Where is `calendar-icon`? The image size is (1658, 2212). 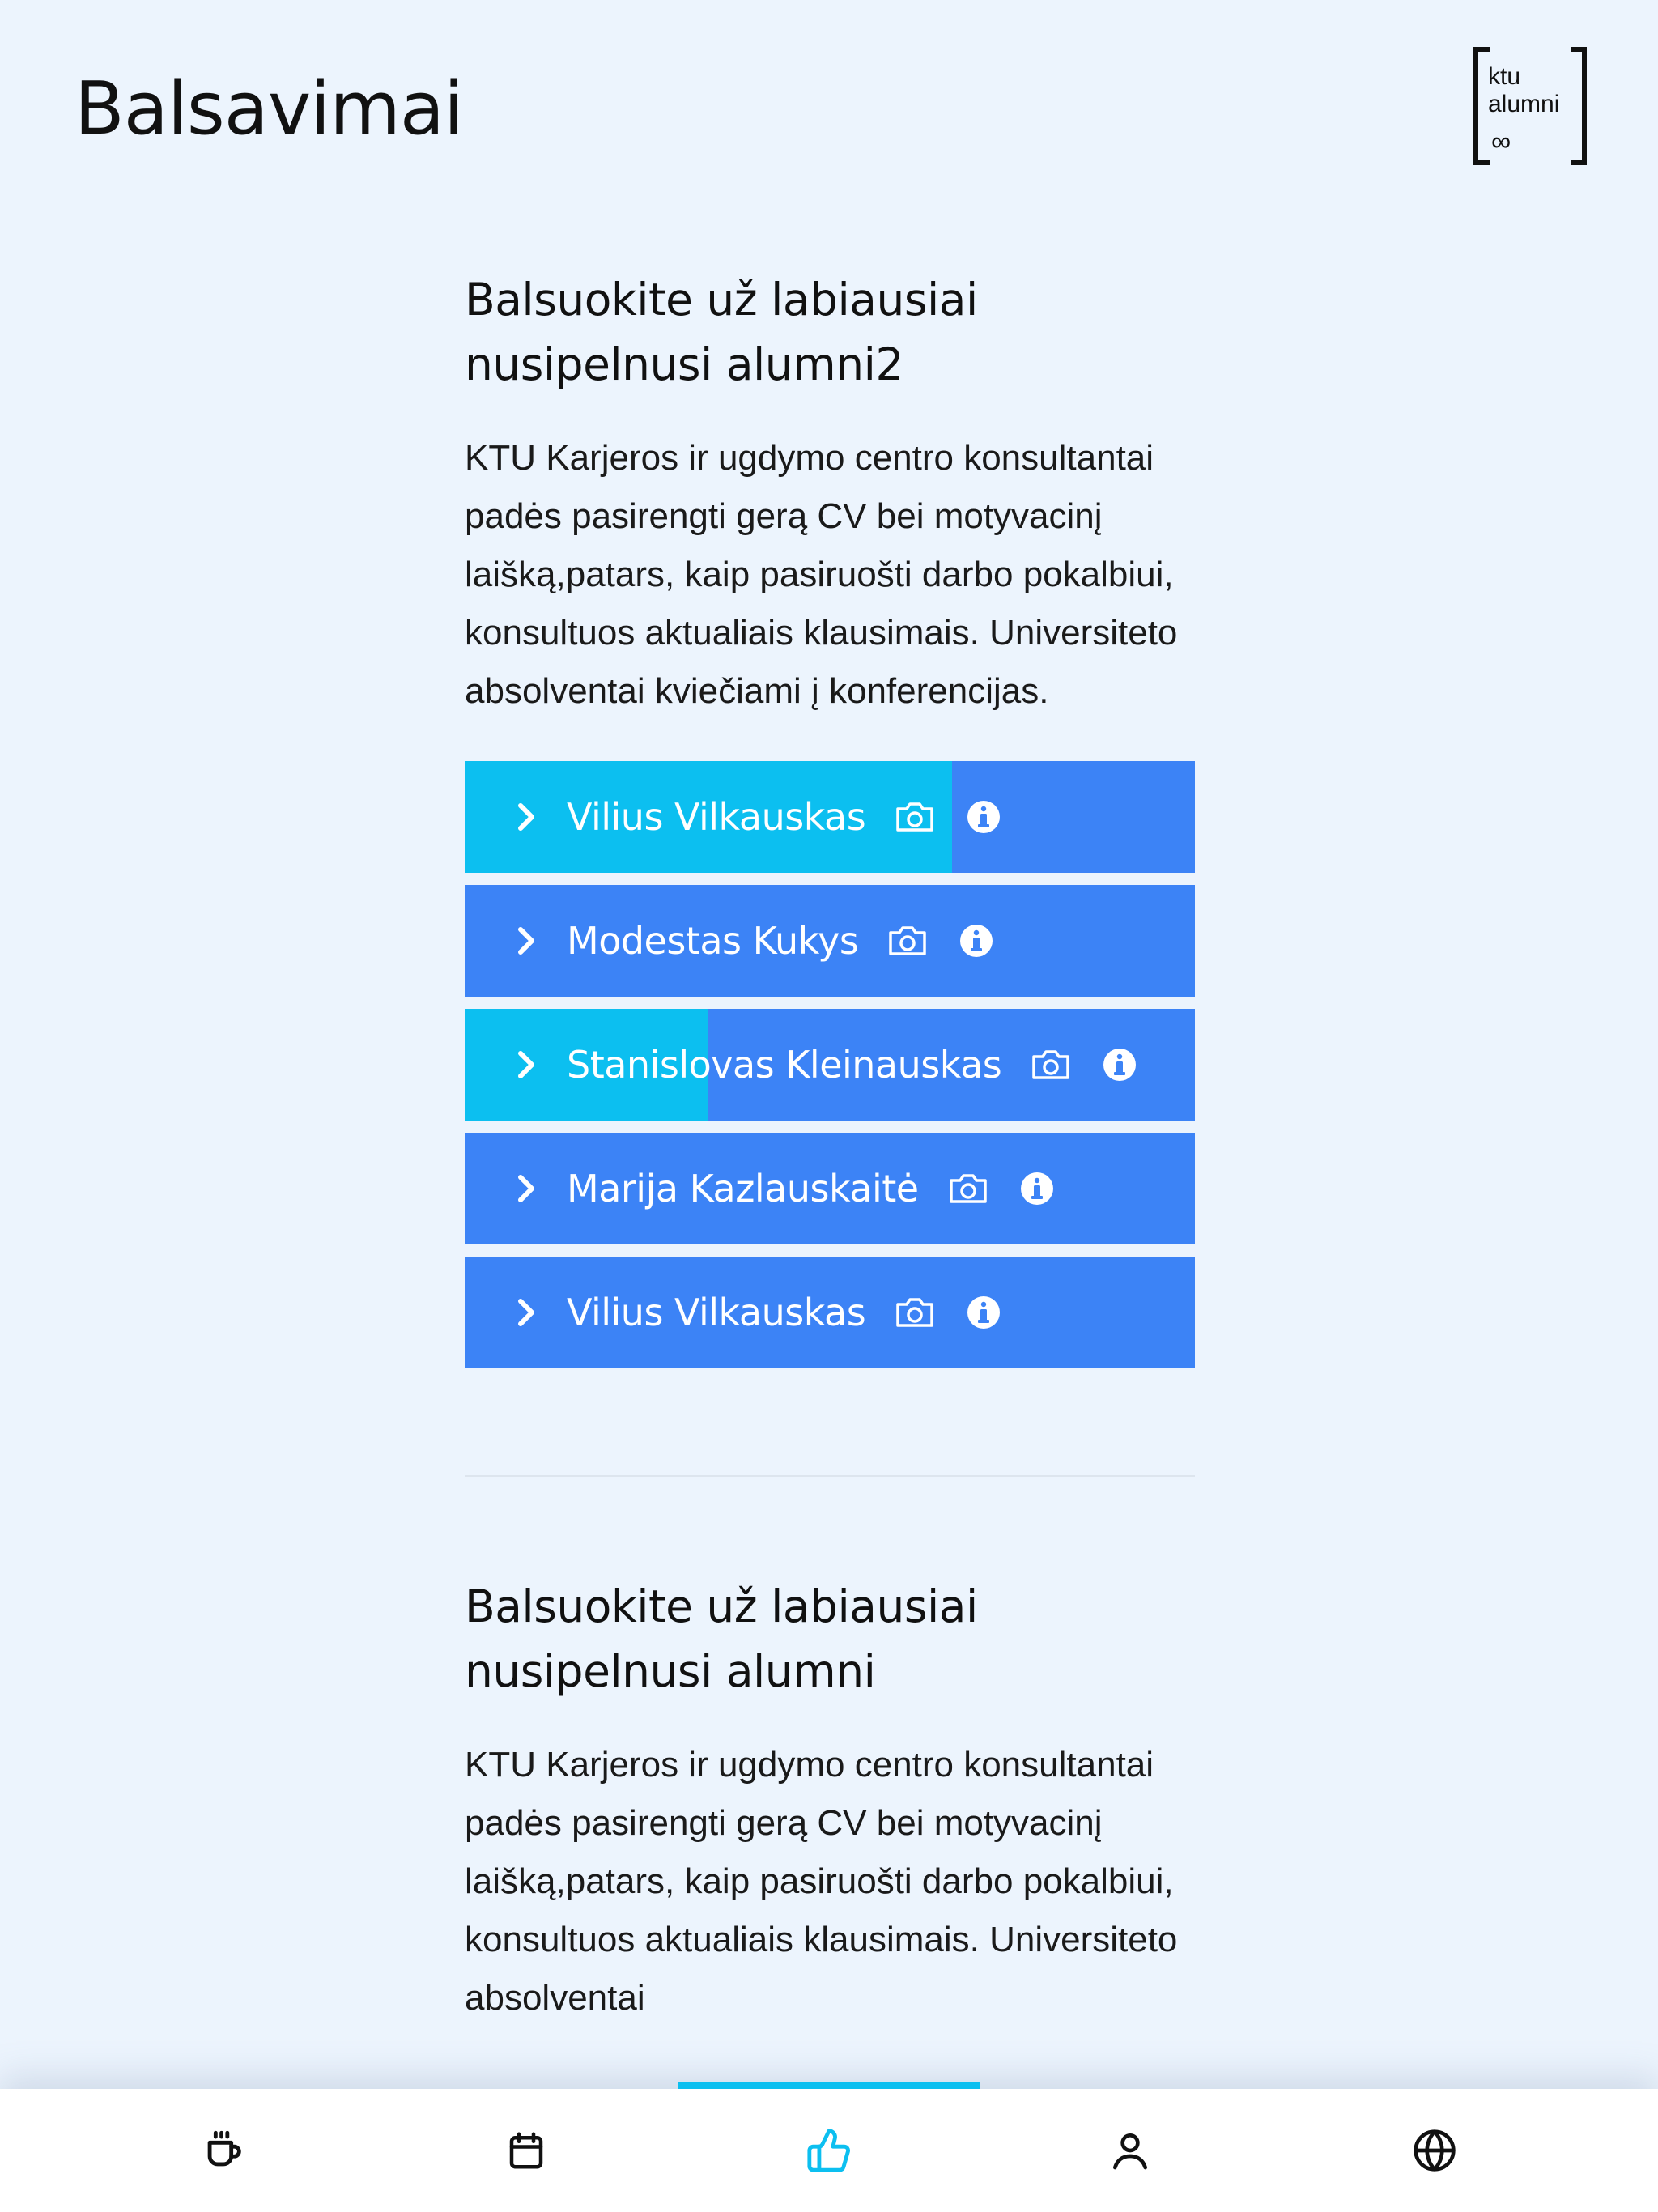
calendar-icon is located at coordinates (526, 2150).